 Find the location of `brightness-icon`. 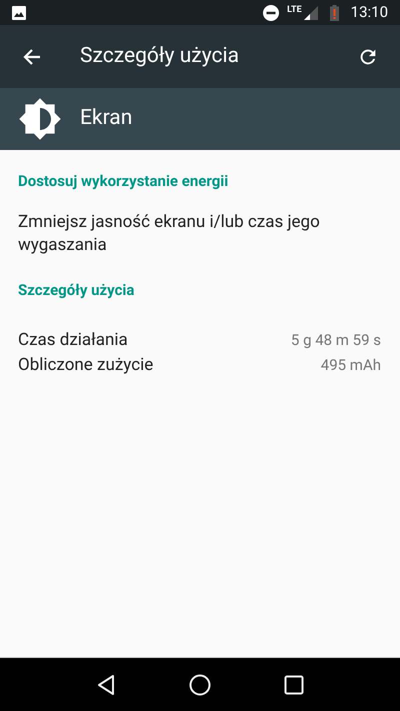

brightness-icon is located at coordinates (40, 119).